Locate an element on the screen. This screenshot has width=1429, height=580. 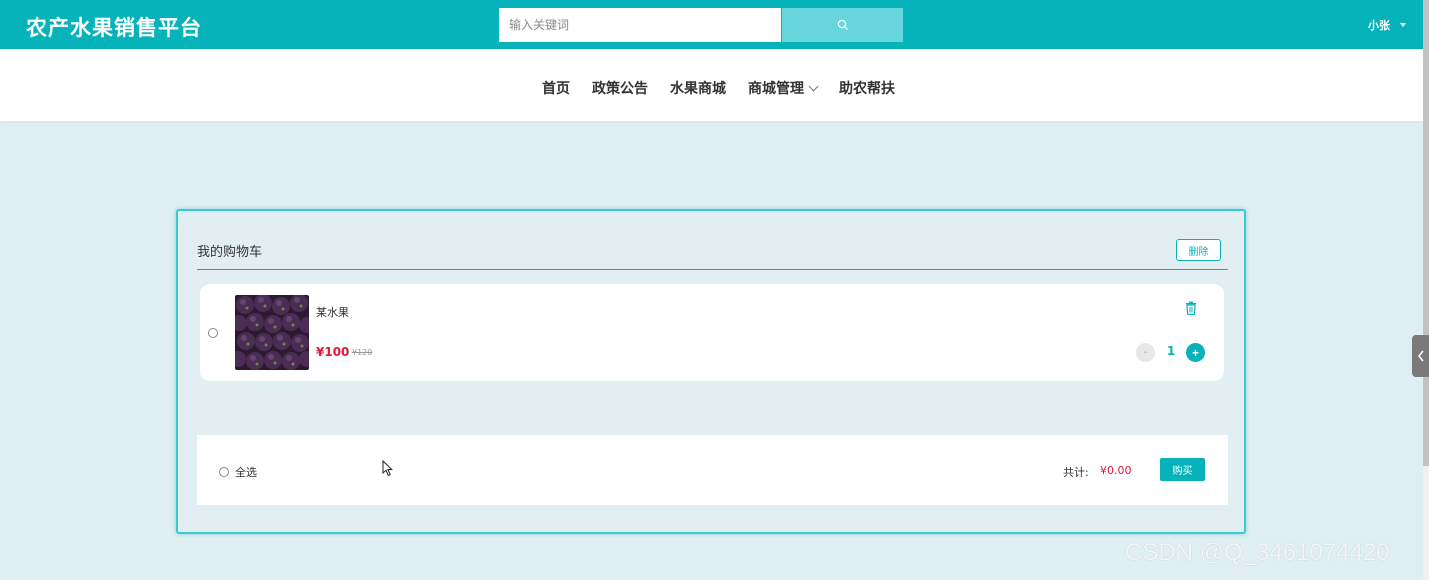
cart-footer: 全选 共计: ¥0.00 购买 is located at coordinates (712, 470).